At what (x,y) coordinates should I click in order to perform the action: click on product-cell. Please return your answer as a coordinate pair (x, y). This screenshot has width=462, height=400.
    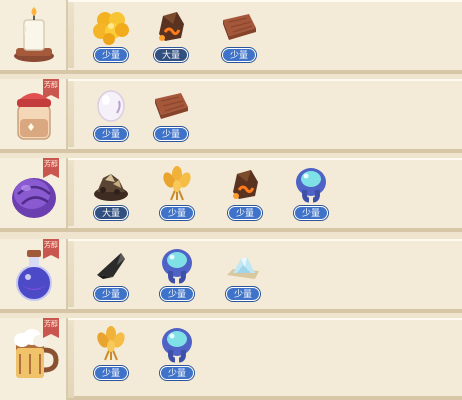
    Looking at the image, I should click on (34, 35).